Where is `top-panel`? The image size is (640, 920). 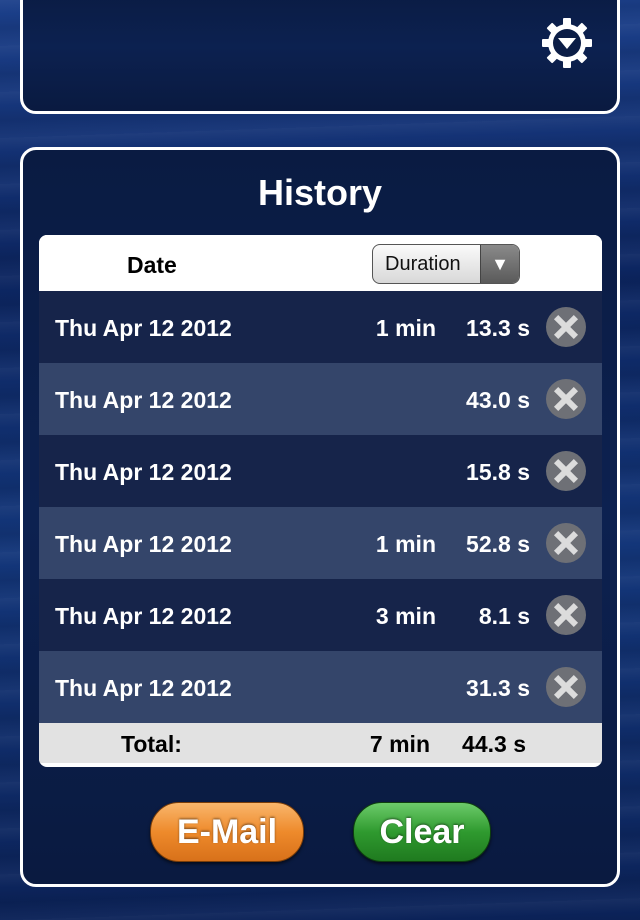
top-panel is located at coordinates (320, 57).